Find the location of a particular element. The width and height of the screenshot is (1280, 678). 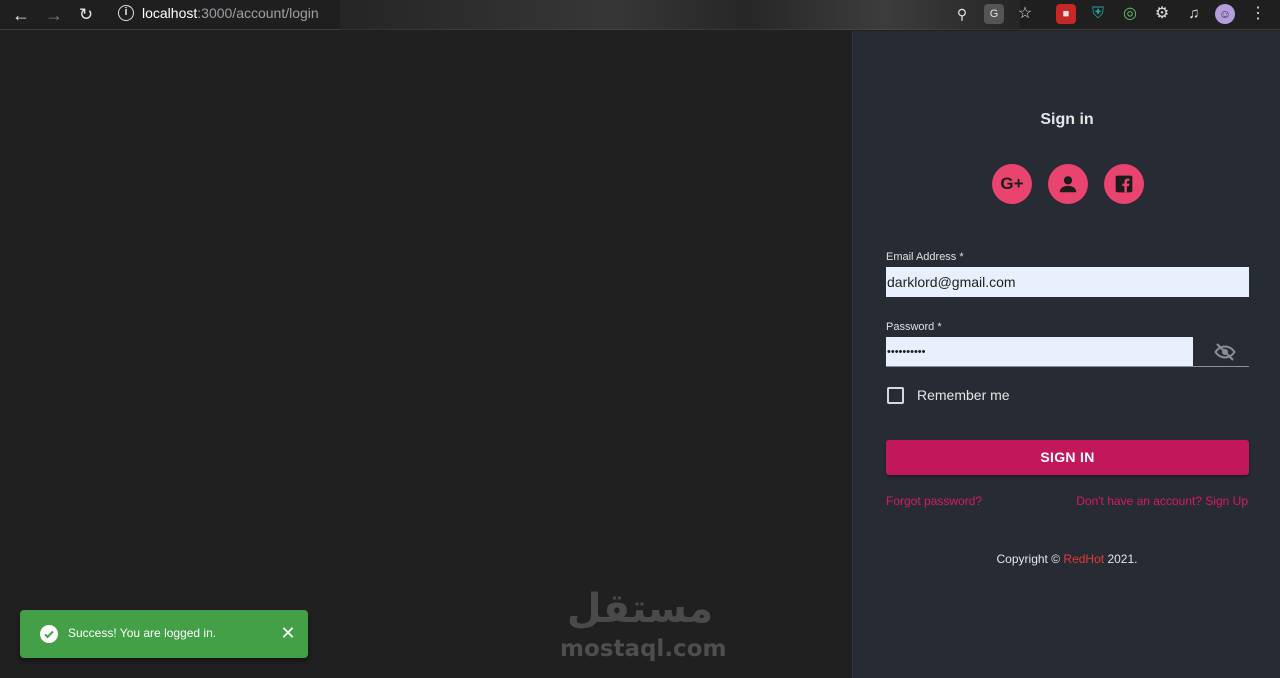

email-label: Email Address * is located at coordinates (925, 257).